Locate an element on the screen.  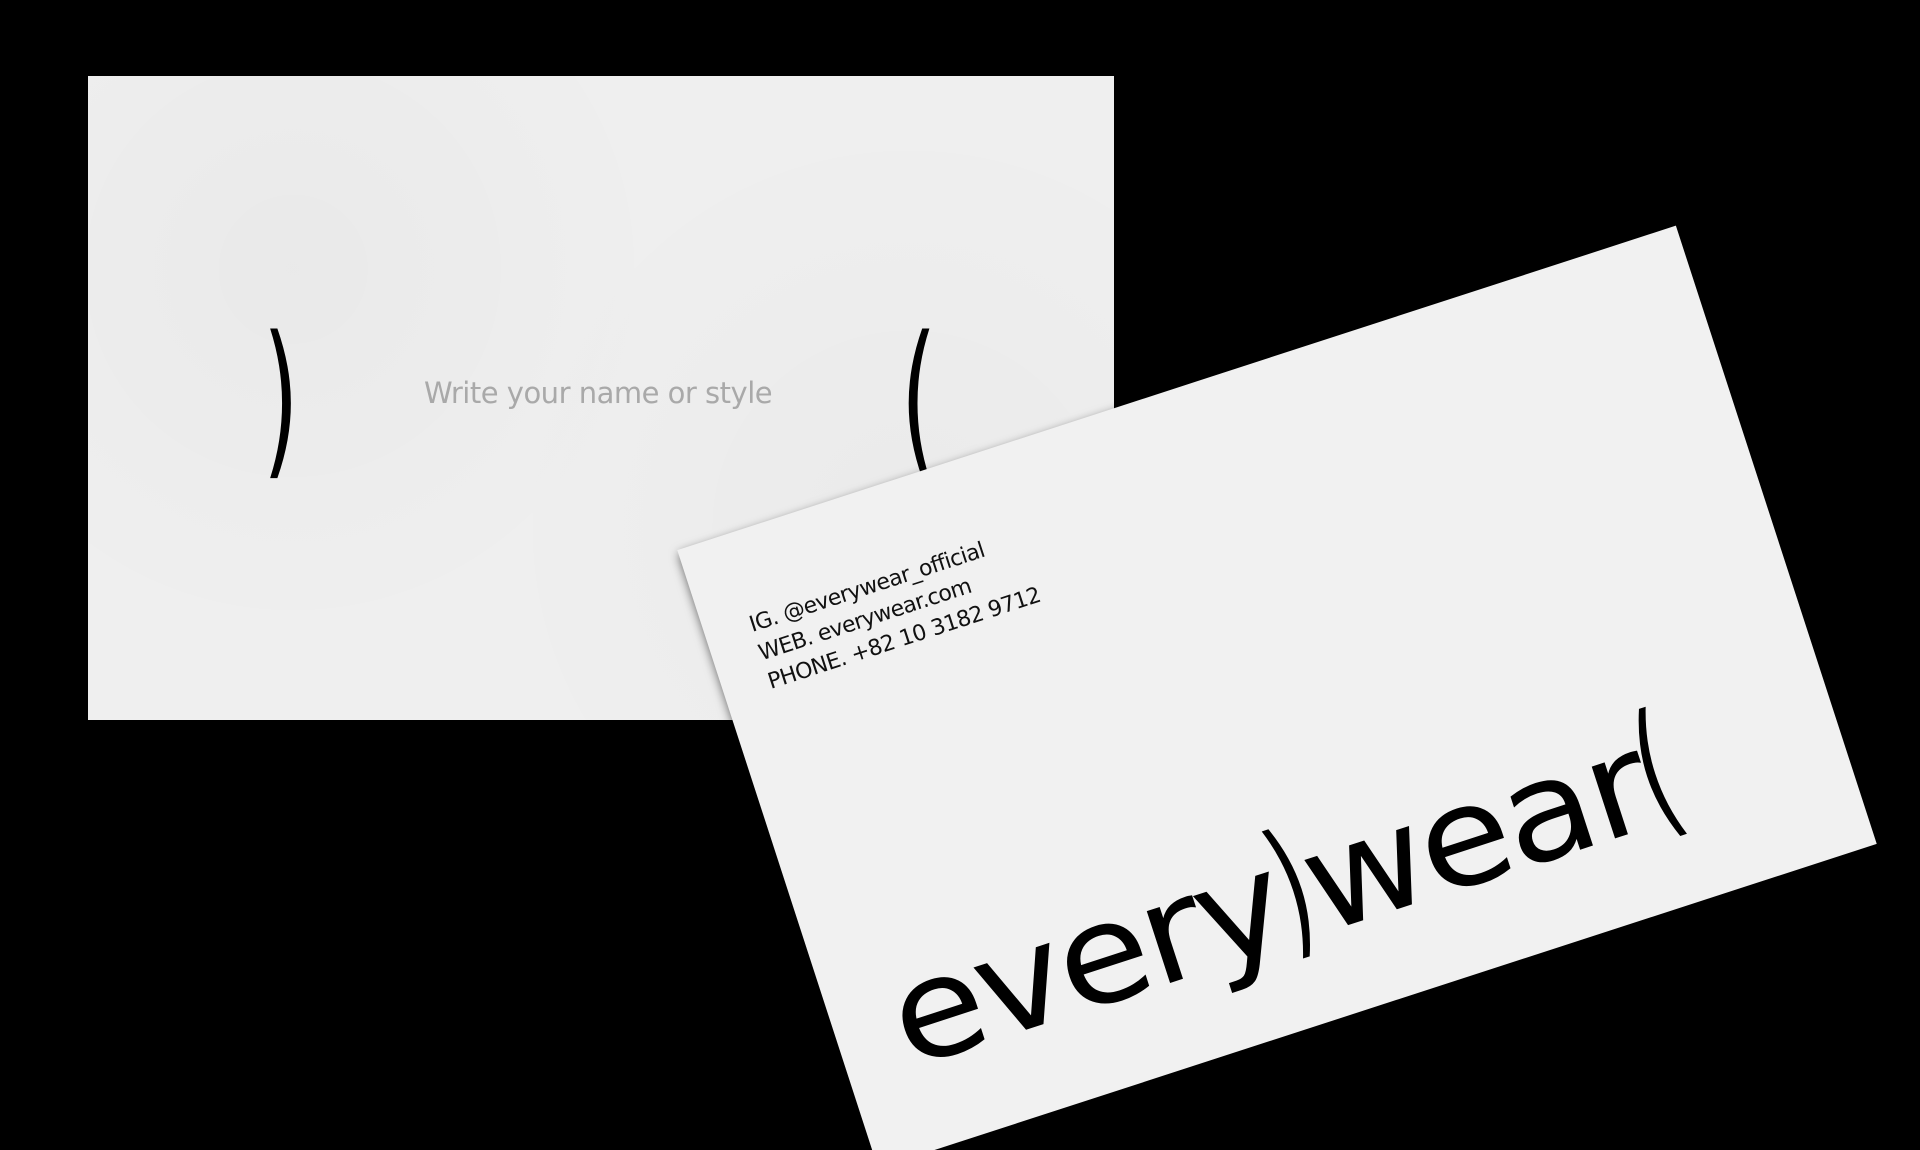
wordmark-wear: wear is located at coordinates (1475, 835).